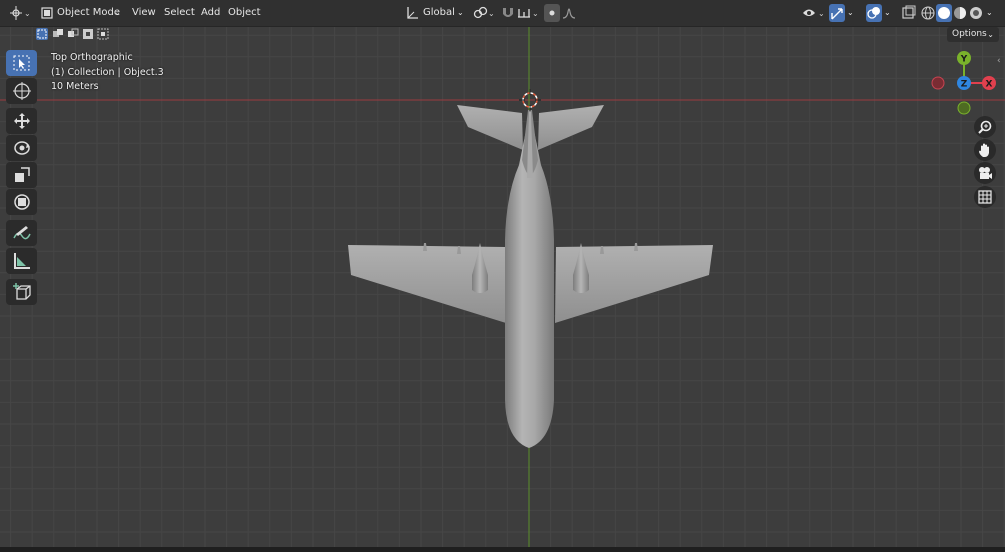  What do you see at coordinates (92, 57) in the screenshot?
I see `view-name: Top Orthographic` at bounding box center [92, 57].